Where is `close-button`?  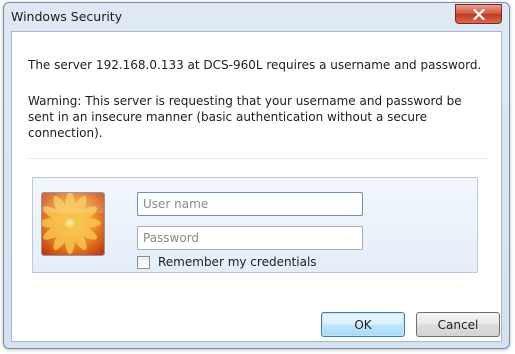
close-button is located at coordinates (478, 14).